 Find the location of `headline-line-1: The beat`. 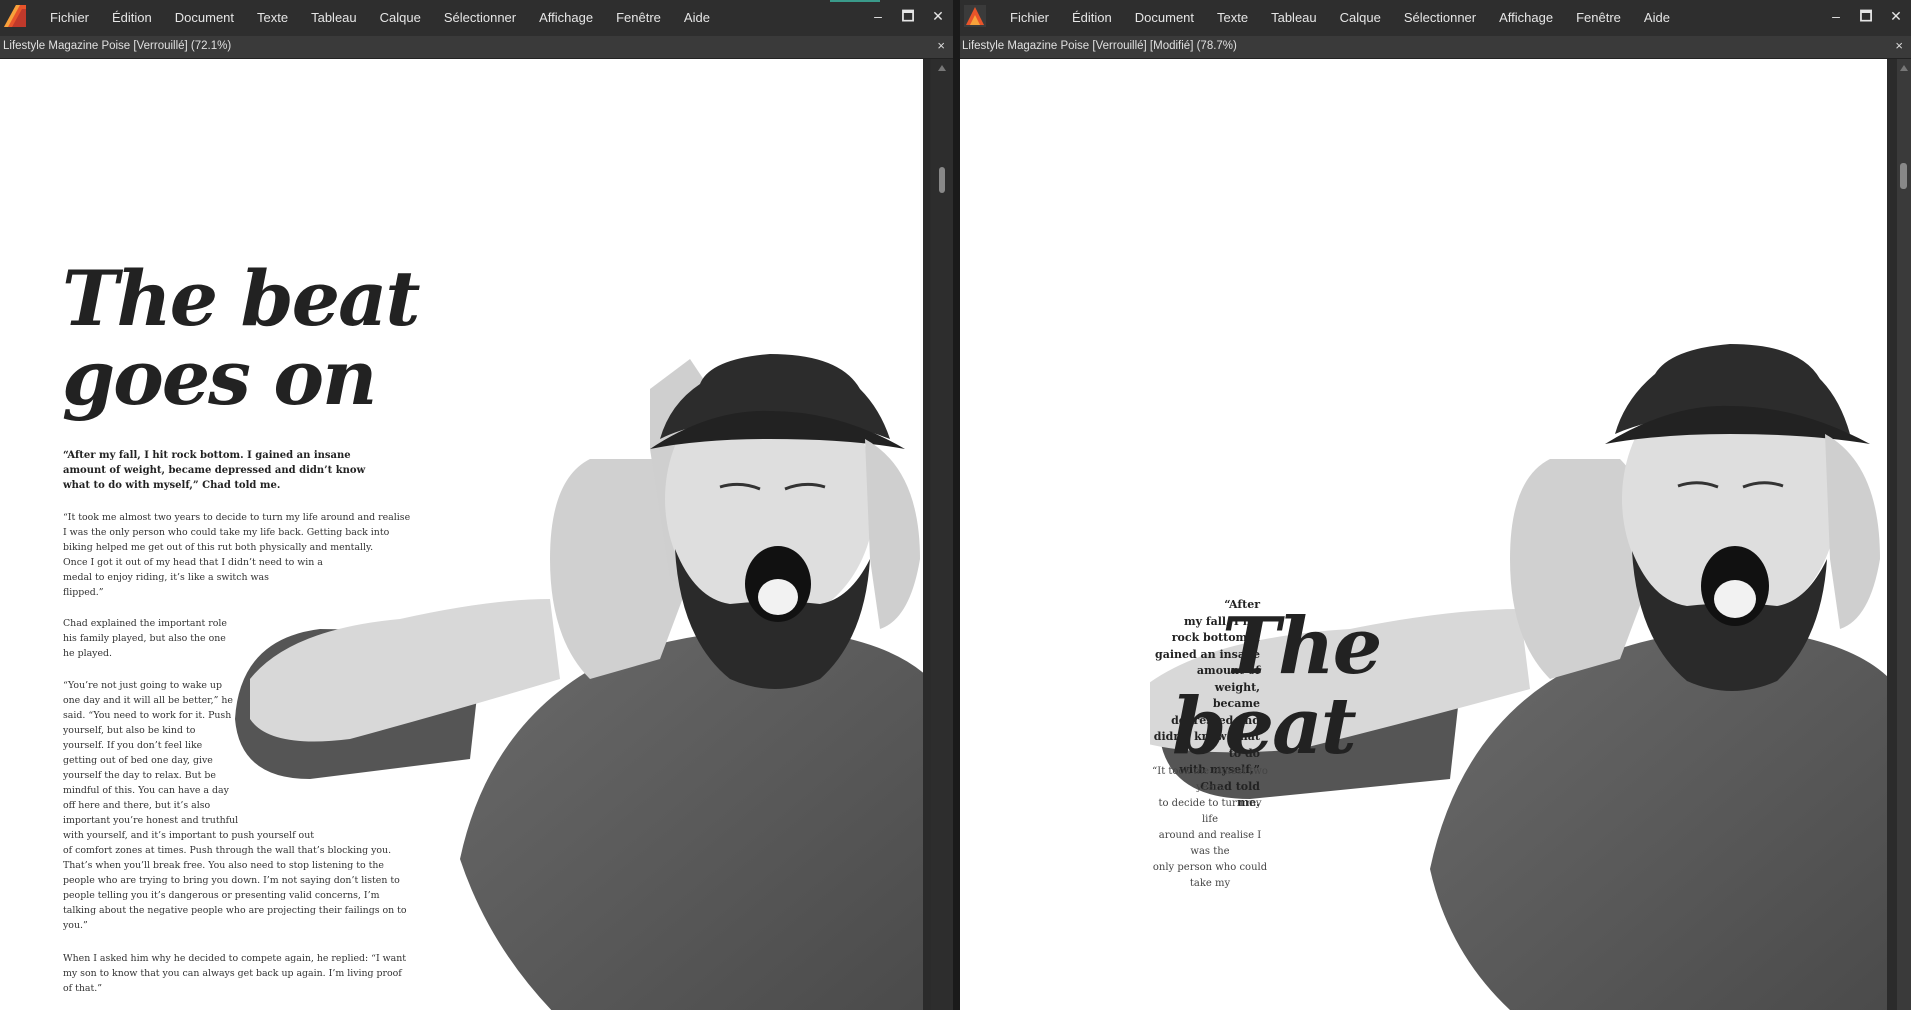

headline-line-1: The beat is located at coordinates (241, 298).